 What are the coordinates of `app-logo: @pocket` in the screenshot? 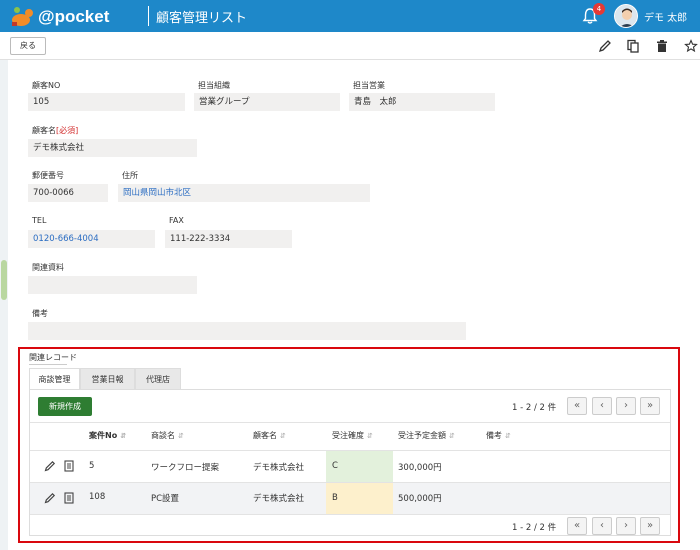 It's located at (73, 16).